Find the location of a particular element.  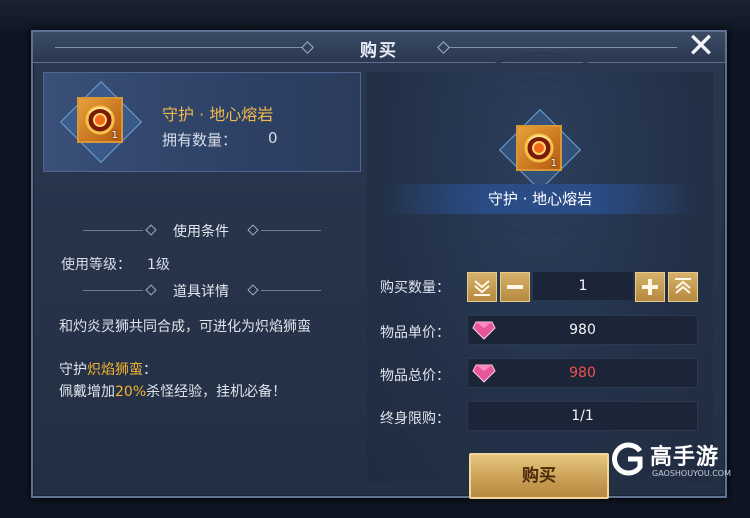

background-top is located at coordinates (375, 15).